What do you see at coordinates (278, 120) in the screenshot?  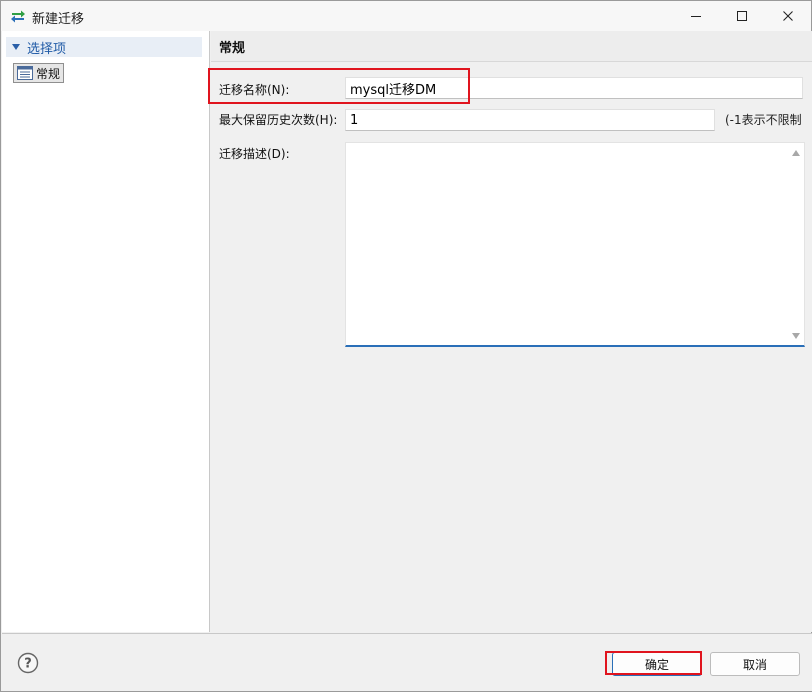 I see `history-count-label: 最大保留历史次数(H):` at bounding box center [278, 120].